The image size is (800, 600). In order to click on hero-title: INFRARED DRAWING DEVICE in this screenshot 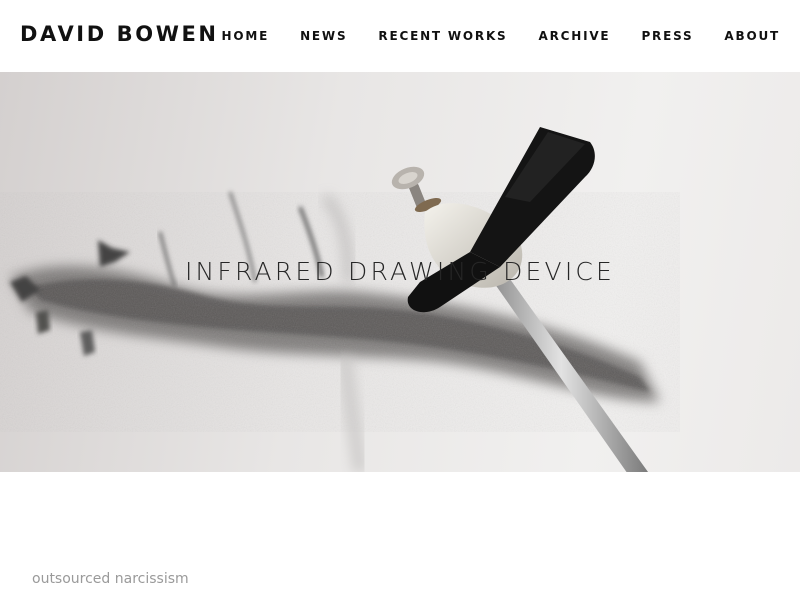, I will do `click(400, 271)`.